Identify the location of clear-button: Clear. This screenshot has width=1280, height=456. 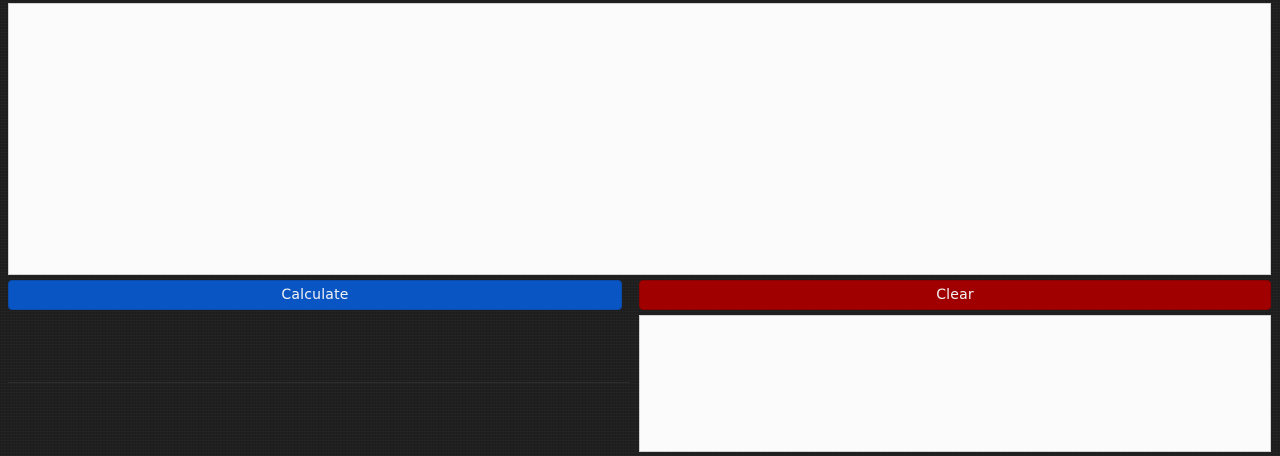
(955, 295).